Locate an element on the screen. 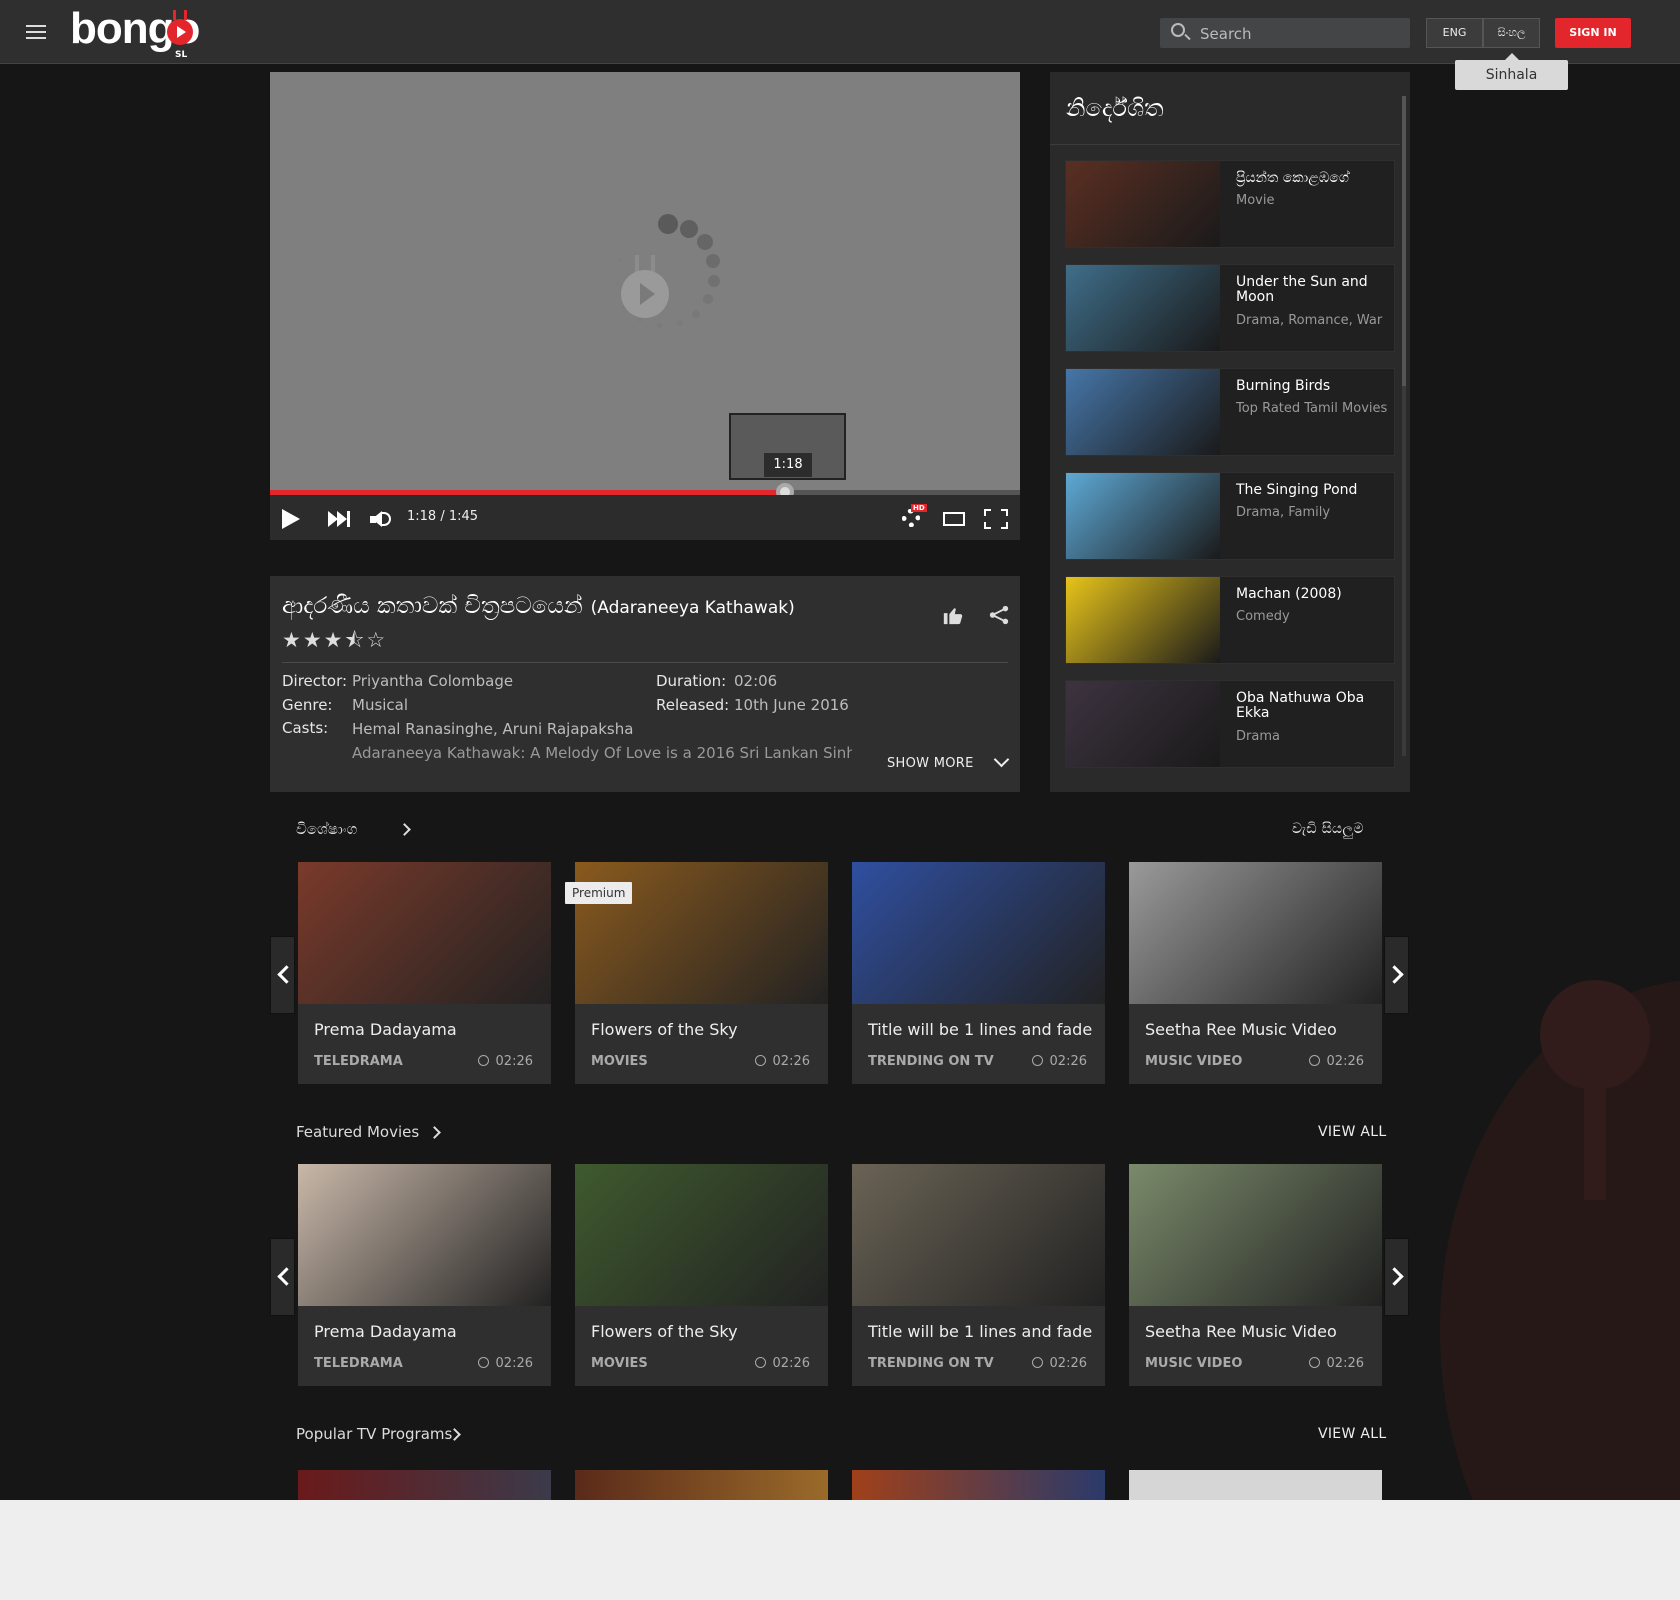  card-title: Title will be 1 lines and fade is located at coordinates (980, 1331).